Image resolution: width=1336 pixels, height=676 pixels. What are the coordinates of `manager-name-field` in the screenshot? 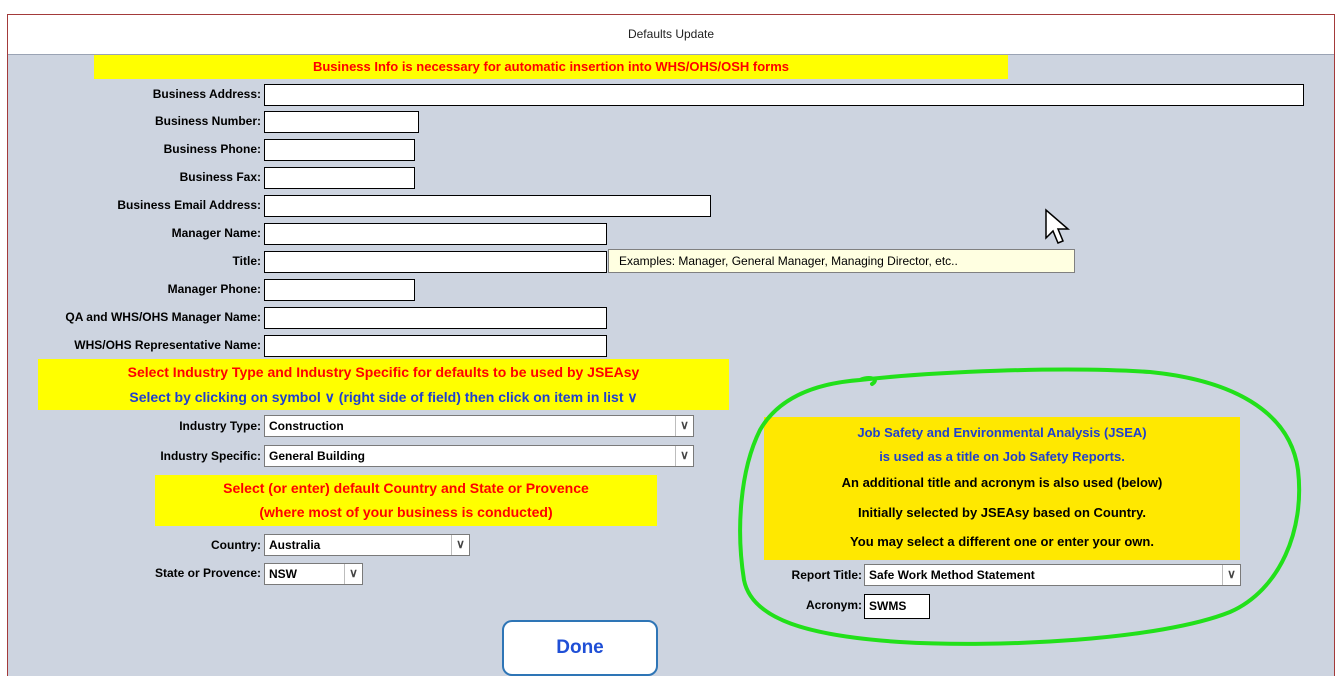 It's located at (435, 234).